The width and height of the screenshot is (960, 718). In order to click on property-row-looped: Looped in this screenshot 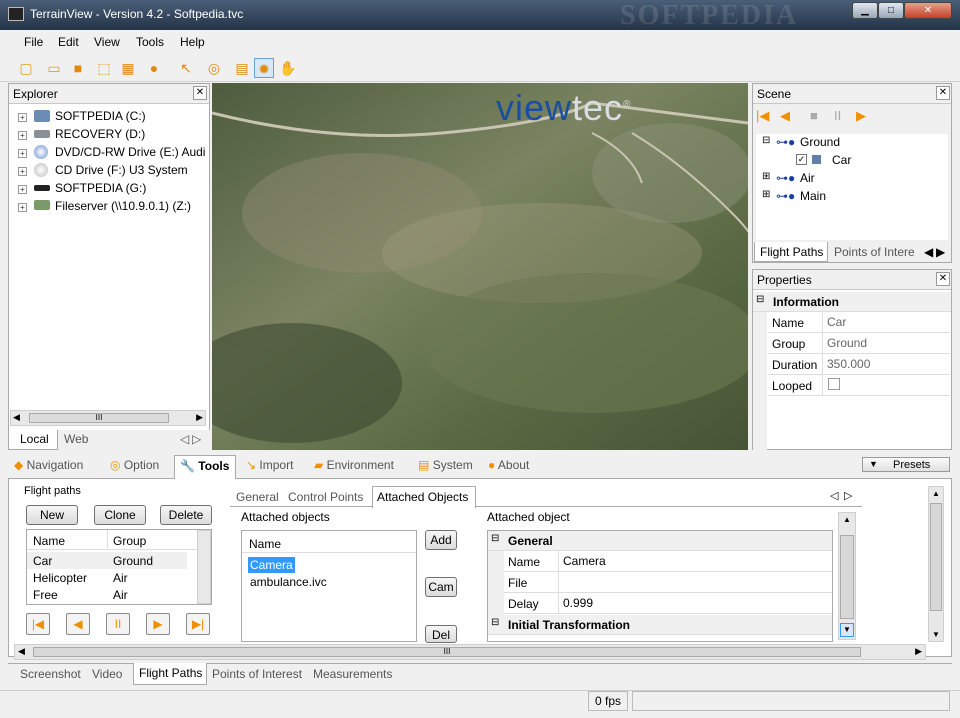, I will do `click(859, 385)`.